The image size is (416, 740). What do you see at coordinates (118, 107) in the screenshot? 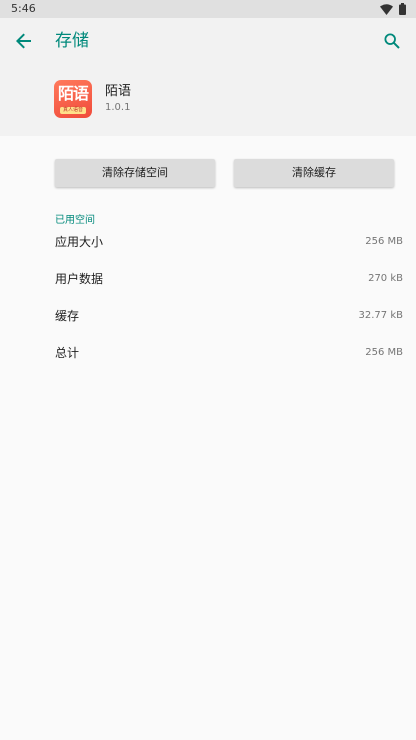
I see `app-version: 1.0.1` at bounding box center [118, 107].